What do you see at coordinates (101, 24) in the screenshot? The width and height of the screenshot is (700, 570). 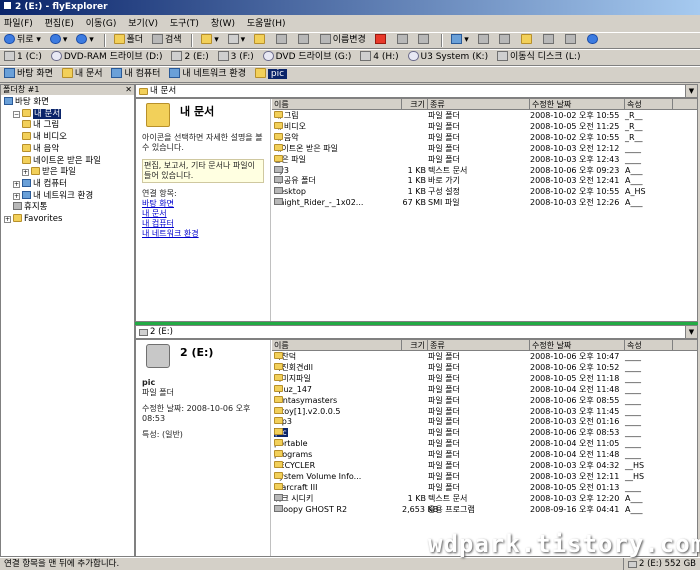 I see `menu-go: 이동(G)` at bounding box center [101, 24].